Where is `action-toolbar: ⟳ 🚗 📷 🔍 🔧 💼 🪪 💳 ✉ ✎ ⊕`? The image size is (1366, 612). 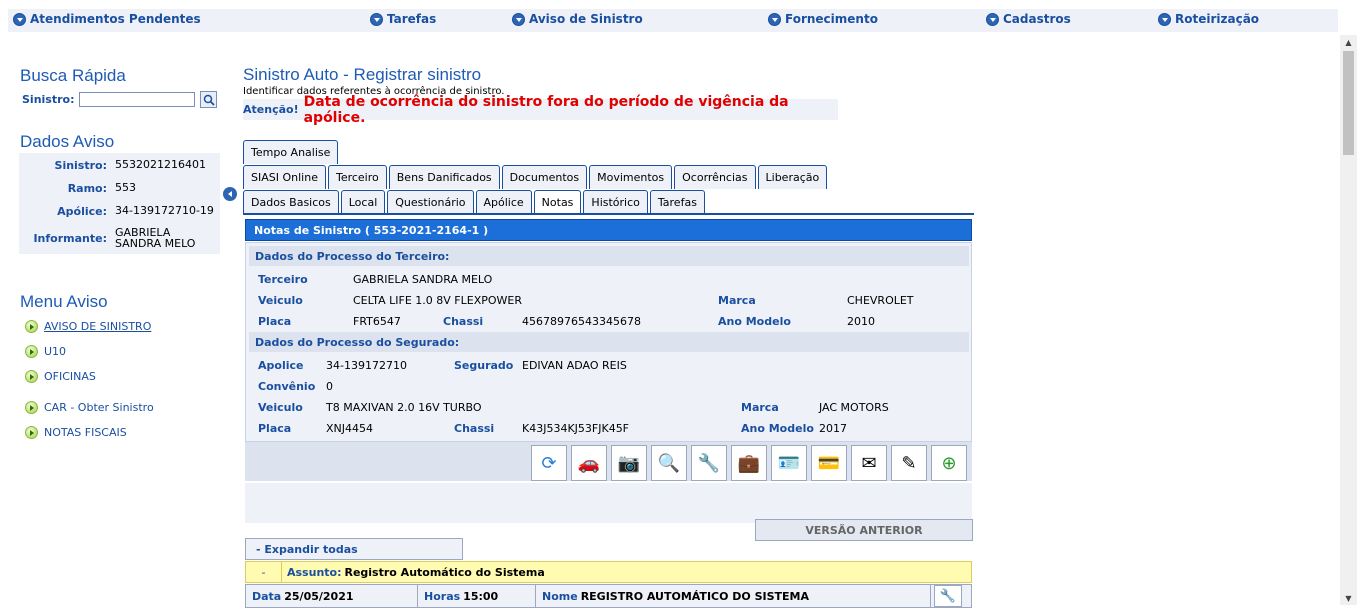
action-toolbar: ⟳ 🚗 📷 🔍 🔧 💼 🪪 💳 ✉ ✎ ⊕ is located at coordinates (608, 461).